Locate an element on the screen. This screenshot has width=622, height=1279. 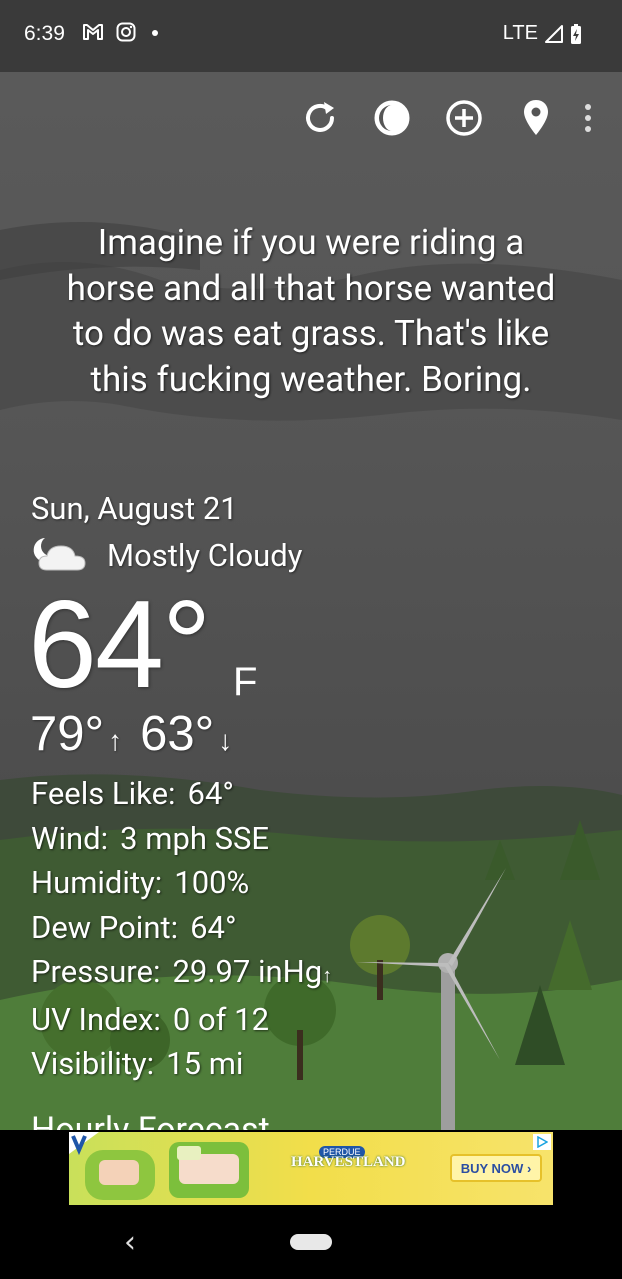
location-pin-icon is located at coordinates (536, 117).